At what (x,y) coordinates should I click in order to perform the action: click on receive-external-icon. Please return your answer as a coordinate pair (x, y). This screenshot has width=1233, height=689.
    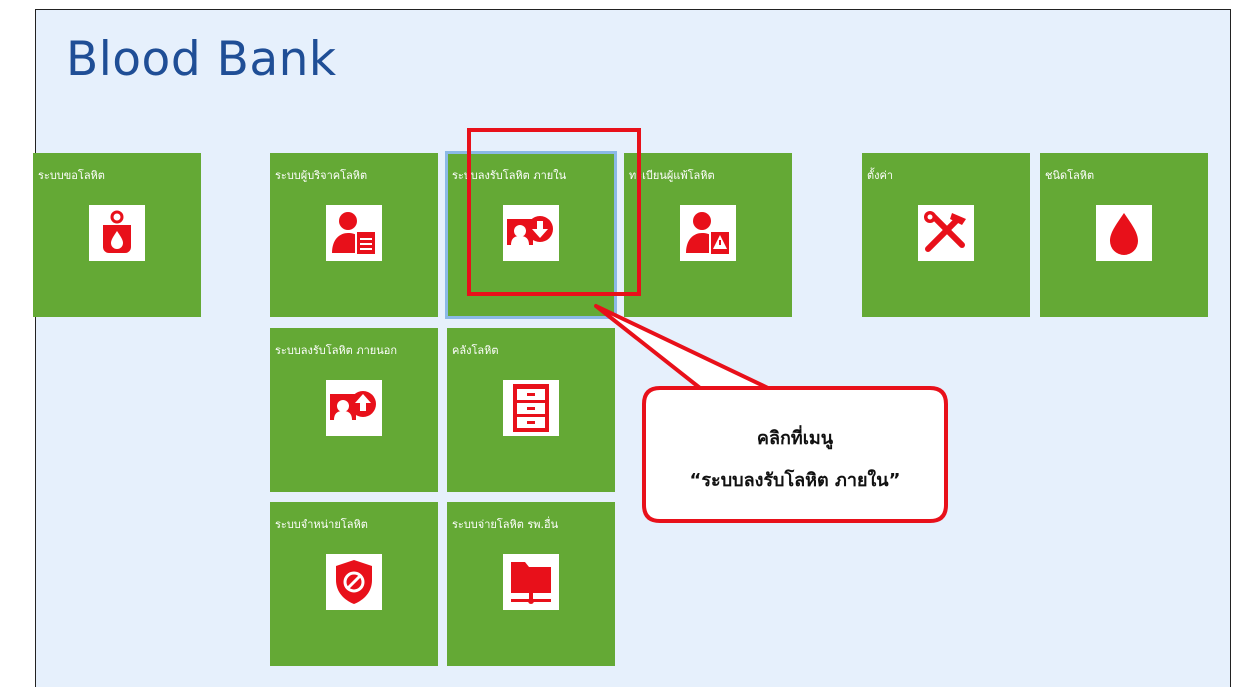
    Looking at the image, I should click on (354, 408).